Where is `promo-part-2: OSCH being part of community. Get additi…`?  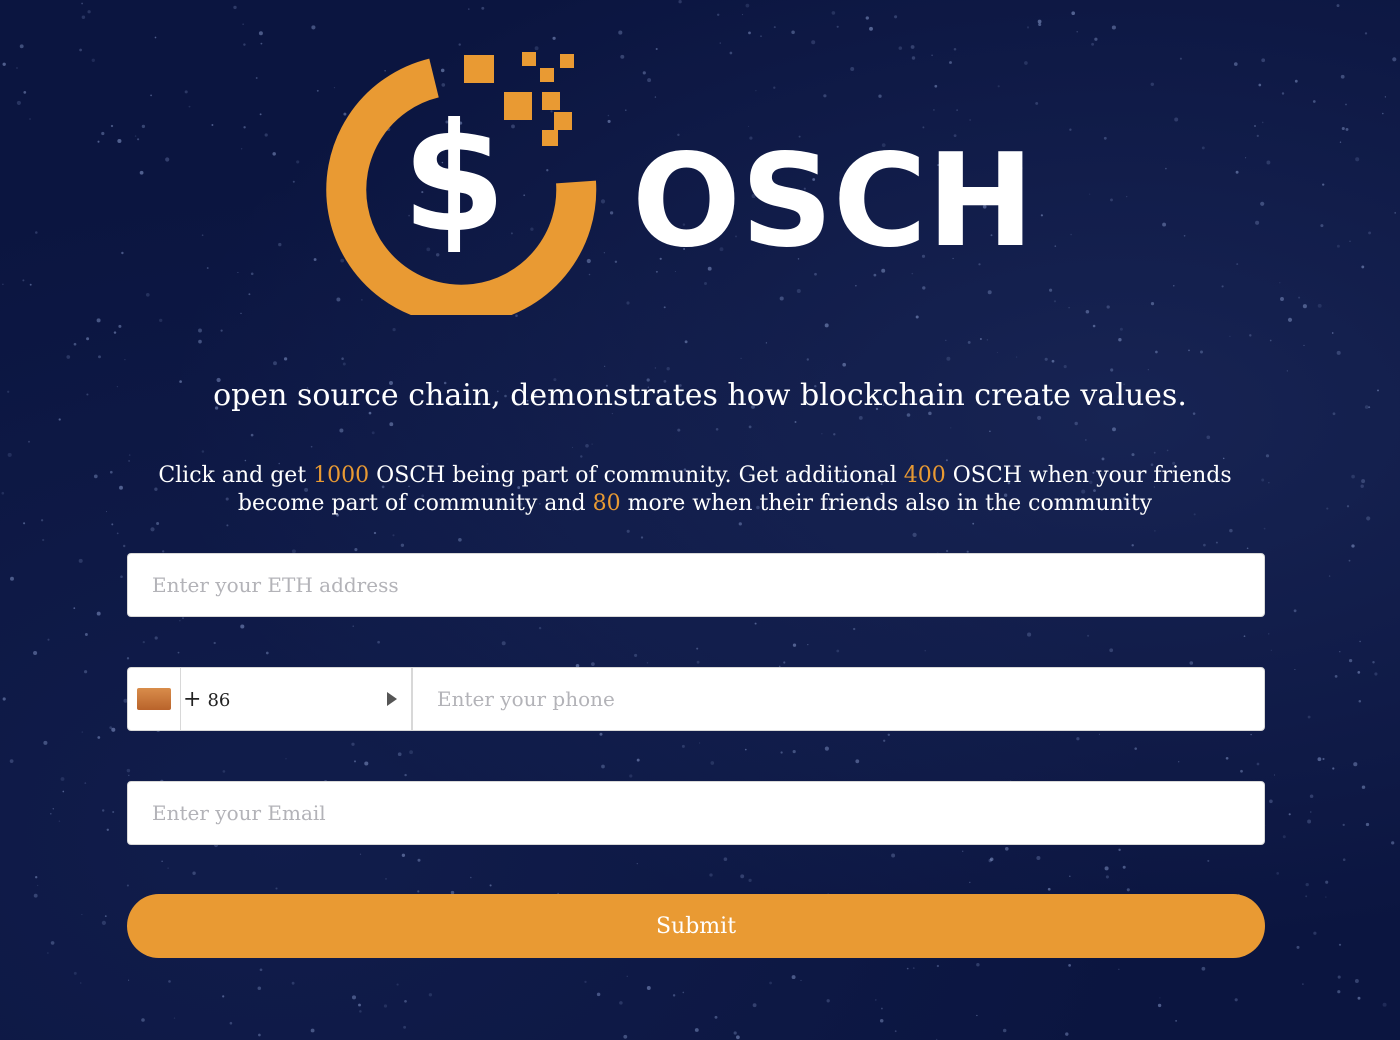 promo-part-2: OSCH being part of community. Get additi… is located at coordinates (636, 475).